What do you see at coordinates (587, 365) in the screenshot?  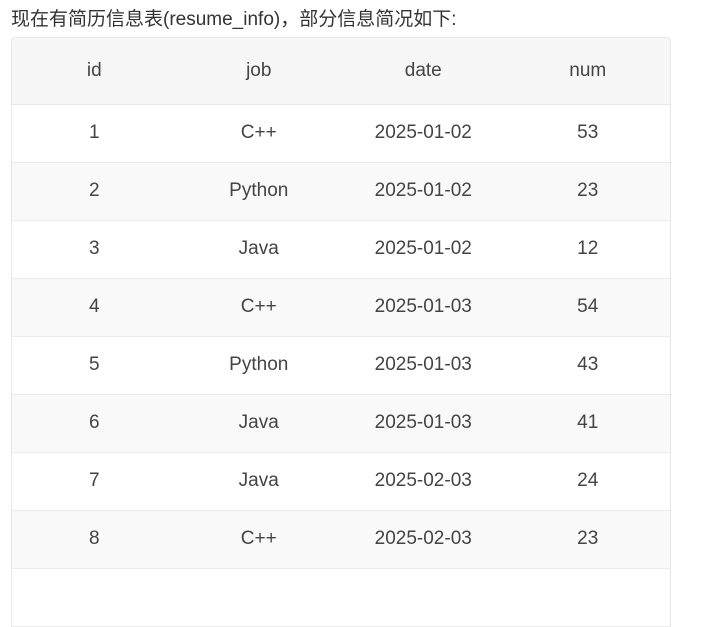 I see `cell-num: 43` at bounding box center [587, 365].